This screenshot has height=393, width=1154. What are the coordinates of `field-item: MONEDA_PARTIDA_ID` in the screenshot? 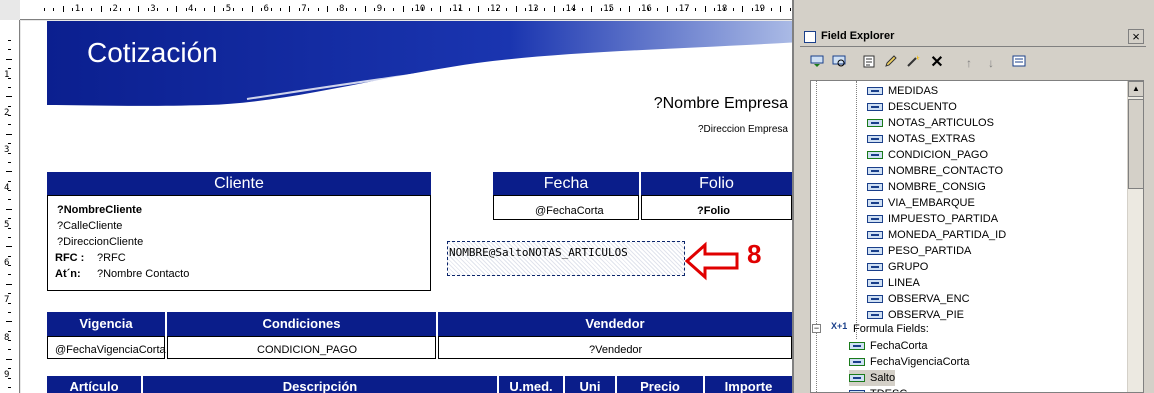 It's located at (936, 235).